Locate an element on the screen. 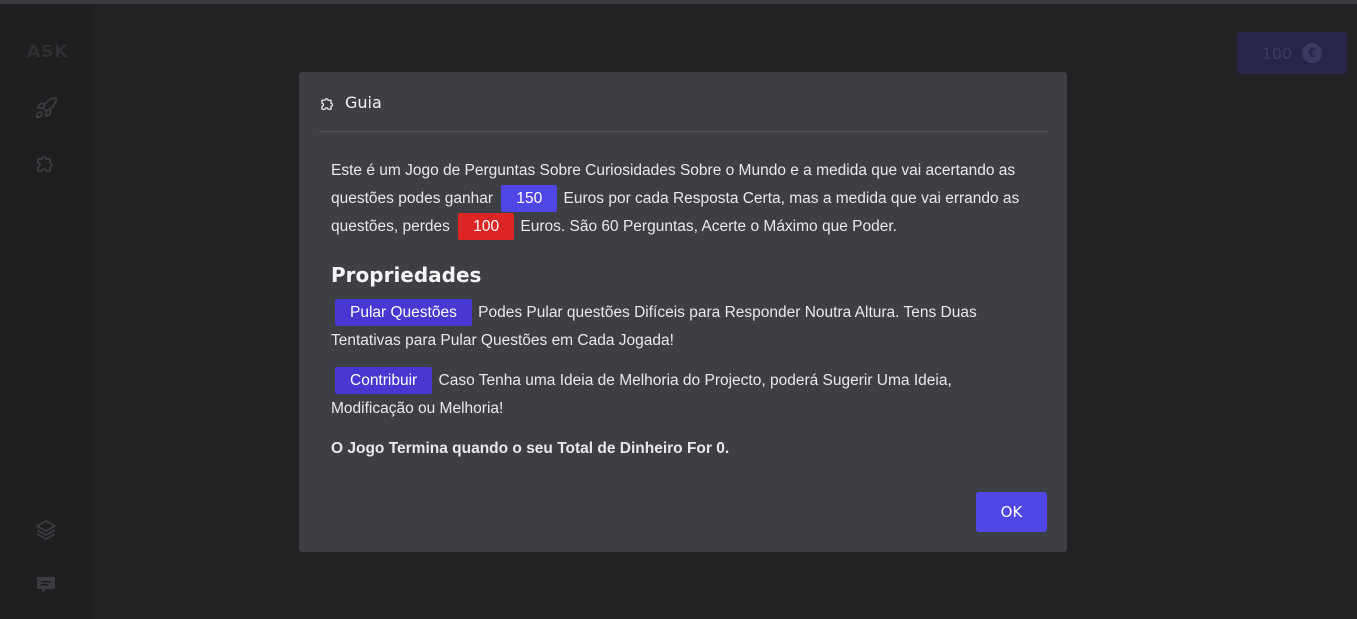 The image size is (1357, 619). chat-icon is located at coordinates (46, 585).